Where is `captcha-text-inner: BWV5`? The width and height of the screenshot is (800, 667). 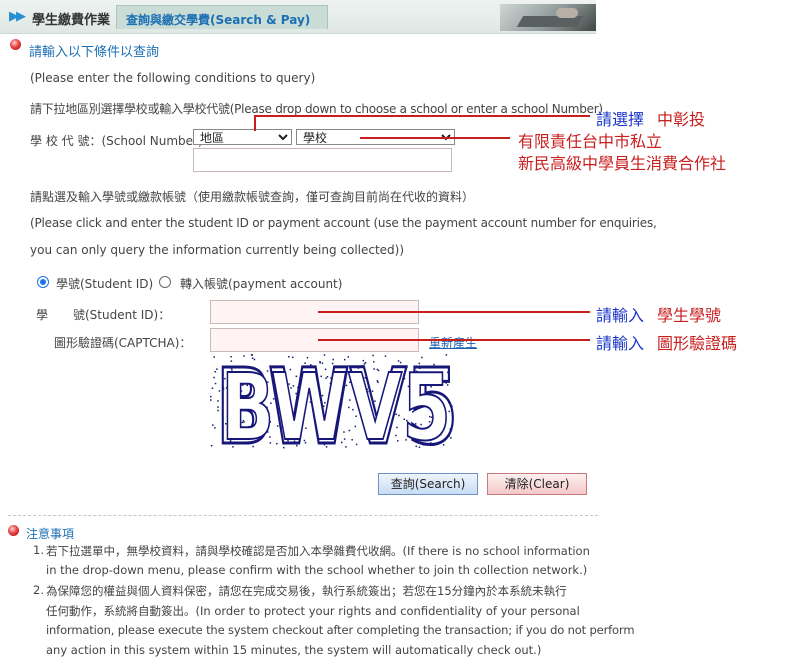 captcha-text-inner: BWV5 is located at coordinates (336, 401).